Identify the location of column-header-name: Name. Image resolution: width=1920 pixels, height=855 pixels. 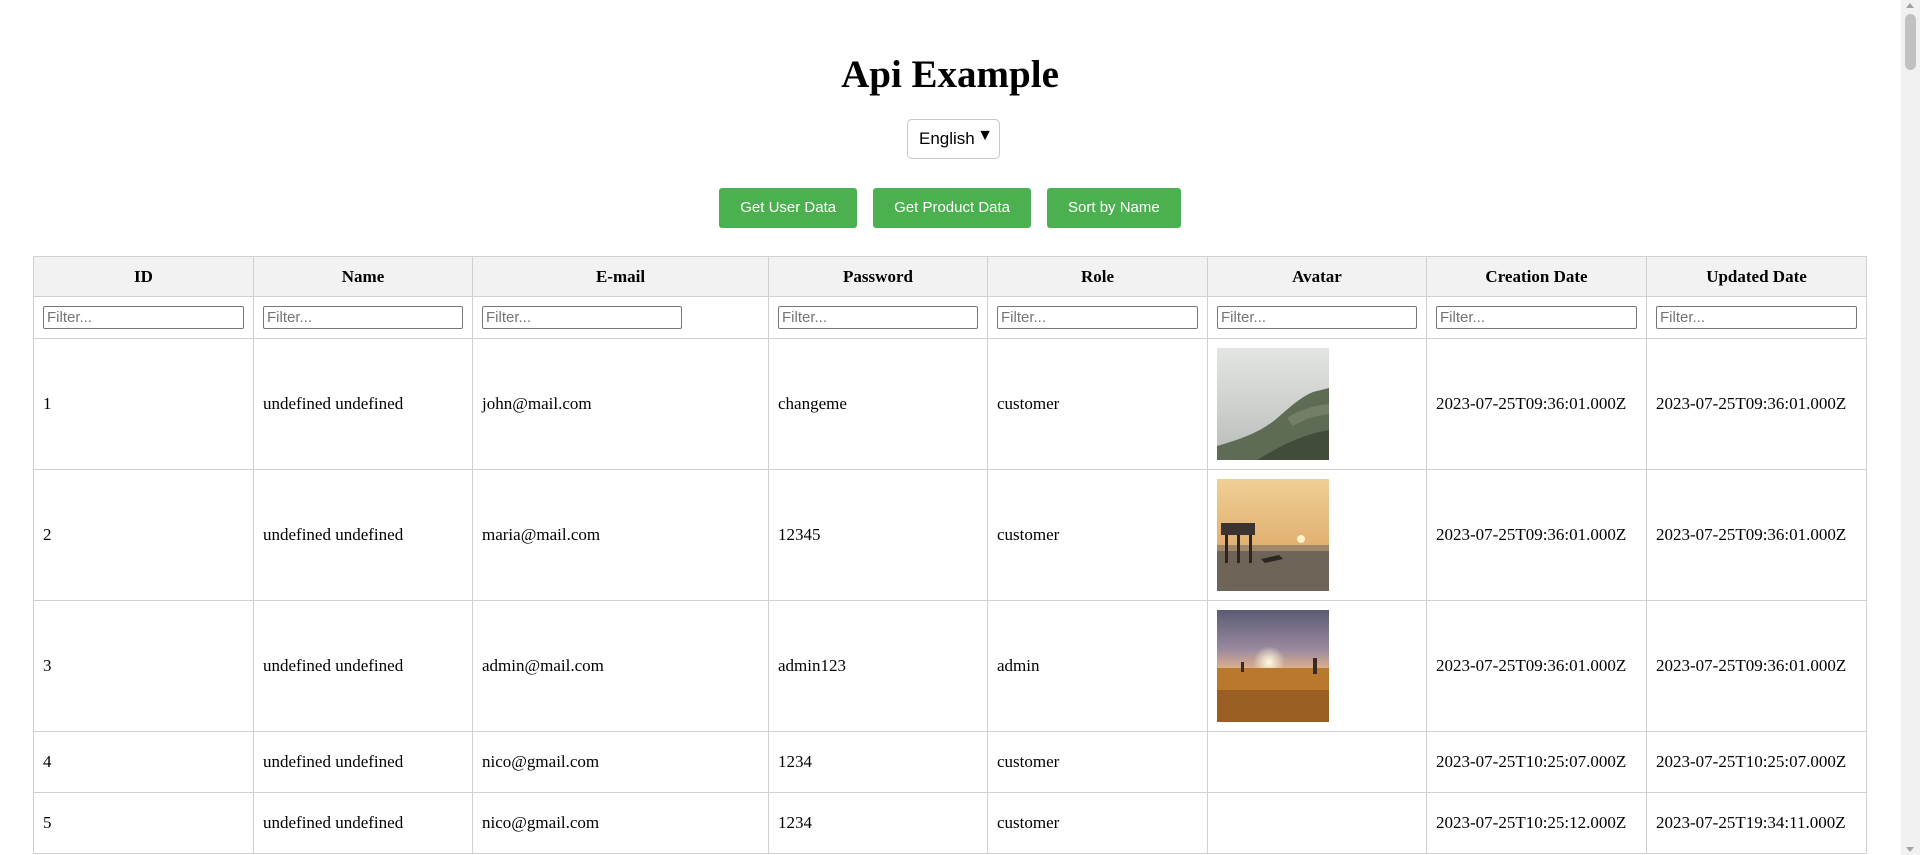
(363, 276).